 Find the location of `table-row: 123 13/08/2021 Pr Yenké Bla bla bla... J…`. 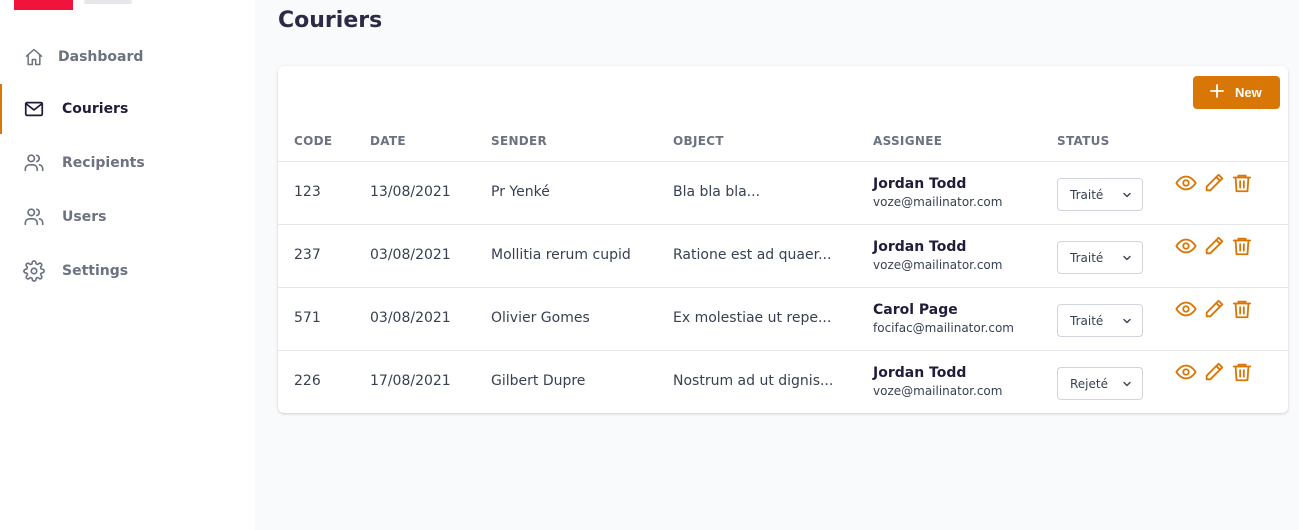

table-row: 123 13/08/2021 Pr Yenké Bla bla bla... J… is located at coordinates (783, 193).